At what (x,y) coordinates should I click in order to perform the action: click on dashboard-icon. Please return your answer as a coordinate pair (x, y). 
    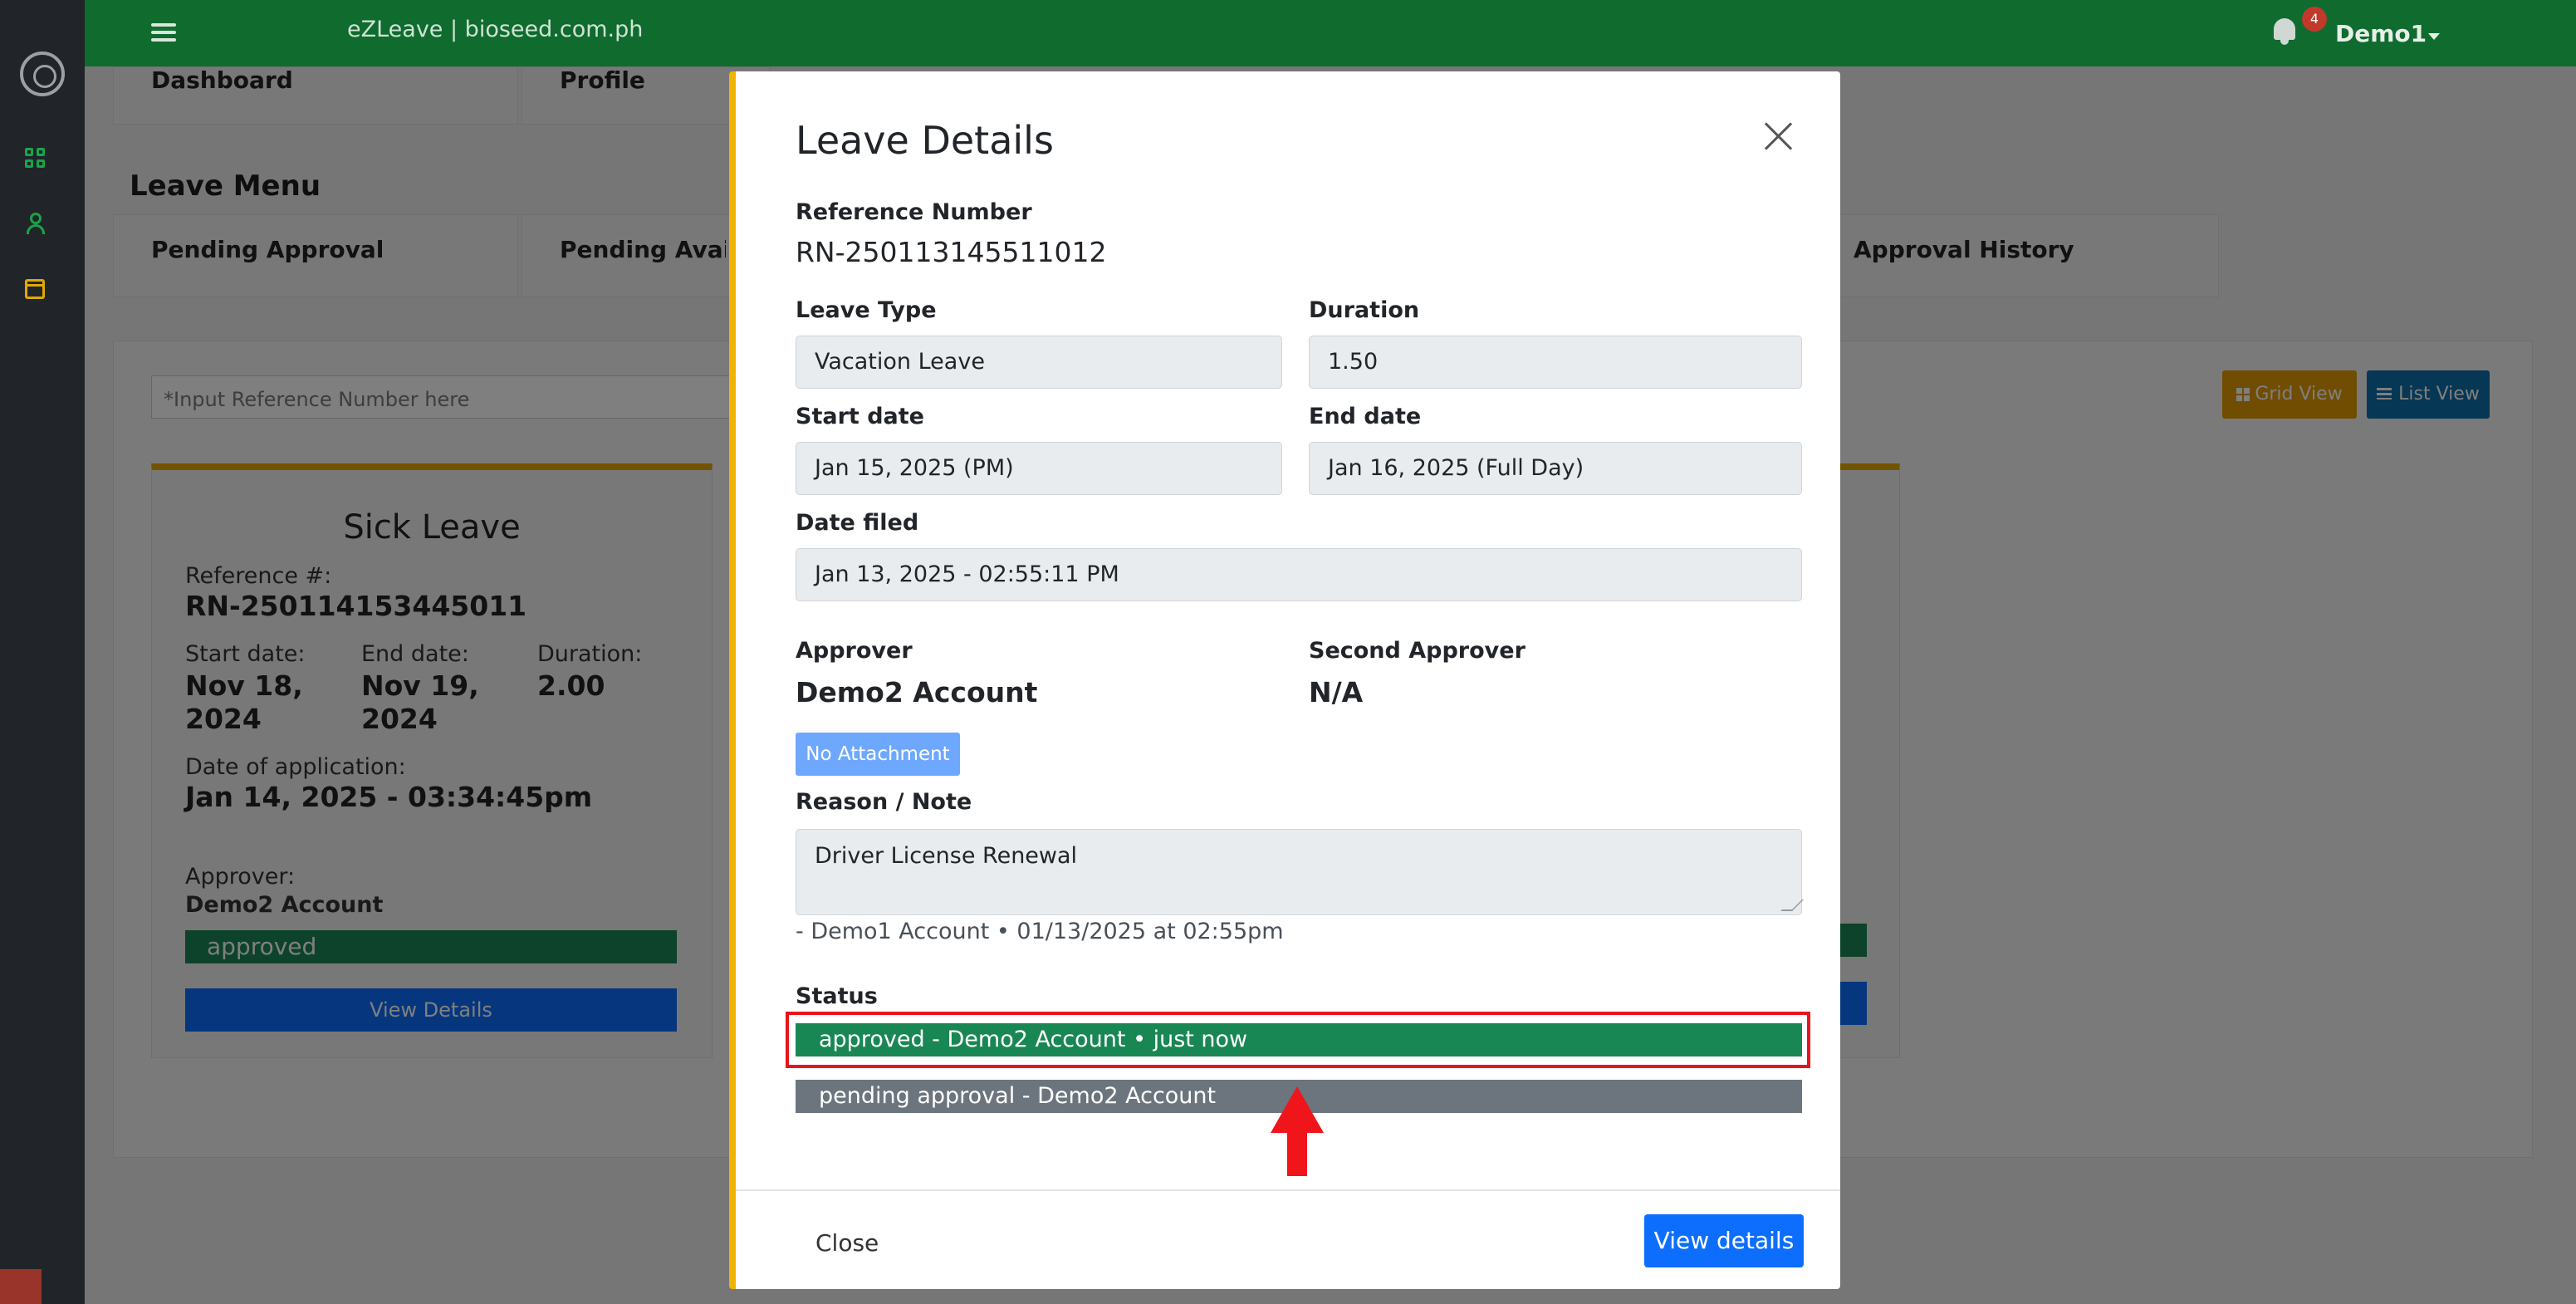
    Looking at the image, I should click on (35, 158).